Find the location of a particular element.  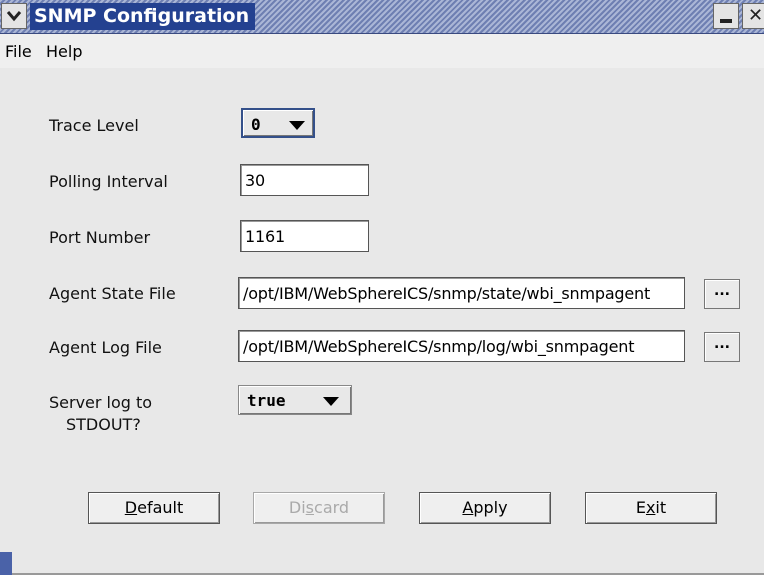

polling-interval-field: 30 is located at coordinates (304, 180).